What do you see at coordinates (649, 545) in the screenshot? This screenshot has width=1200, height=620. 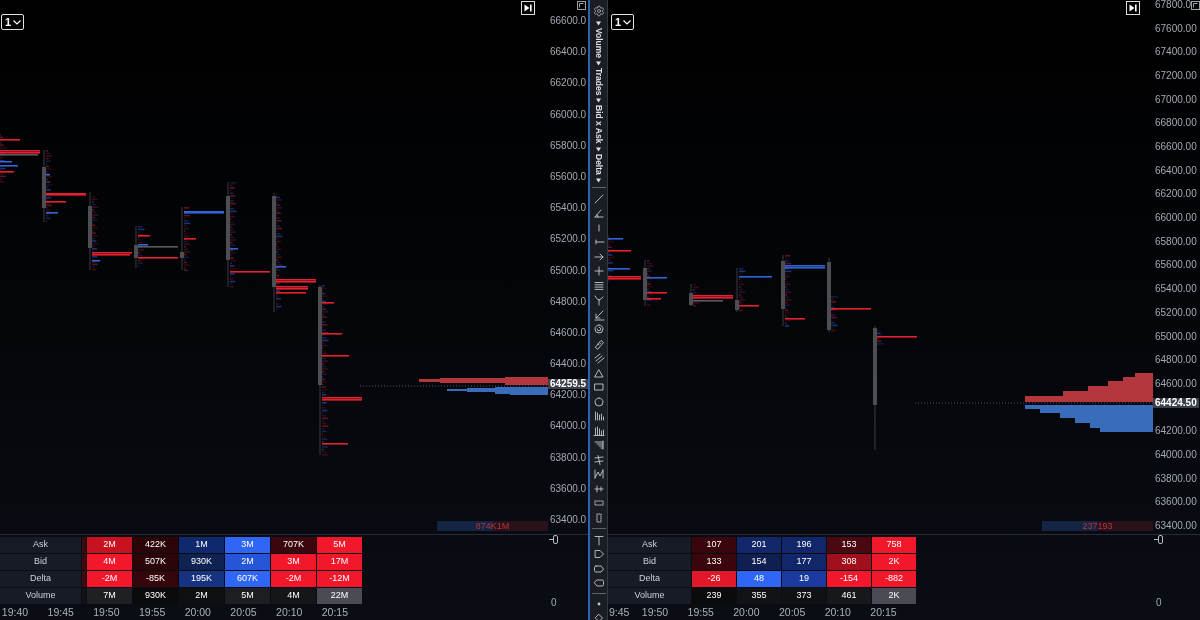 I see `row-label: Ask` at bounding box center [649, 545].